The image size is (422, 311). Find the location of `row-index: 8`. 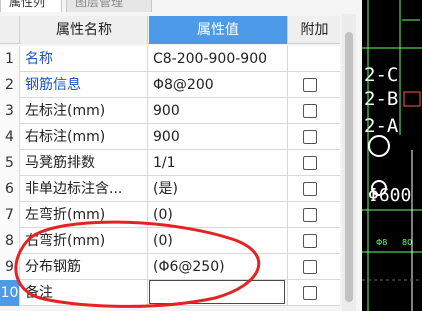

row-index: 8 is located at coordinates (10, 241).